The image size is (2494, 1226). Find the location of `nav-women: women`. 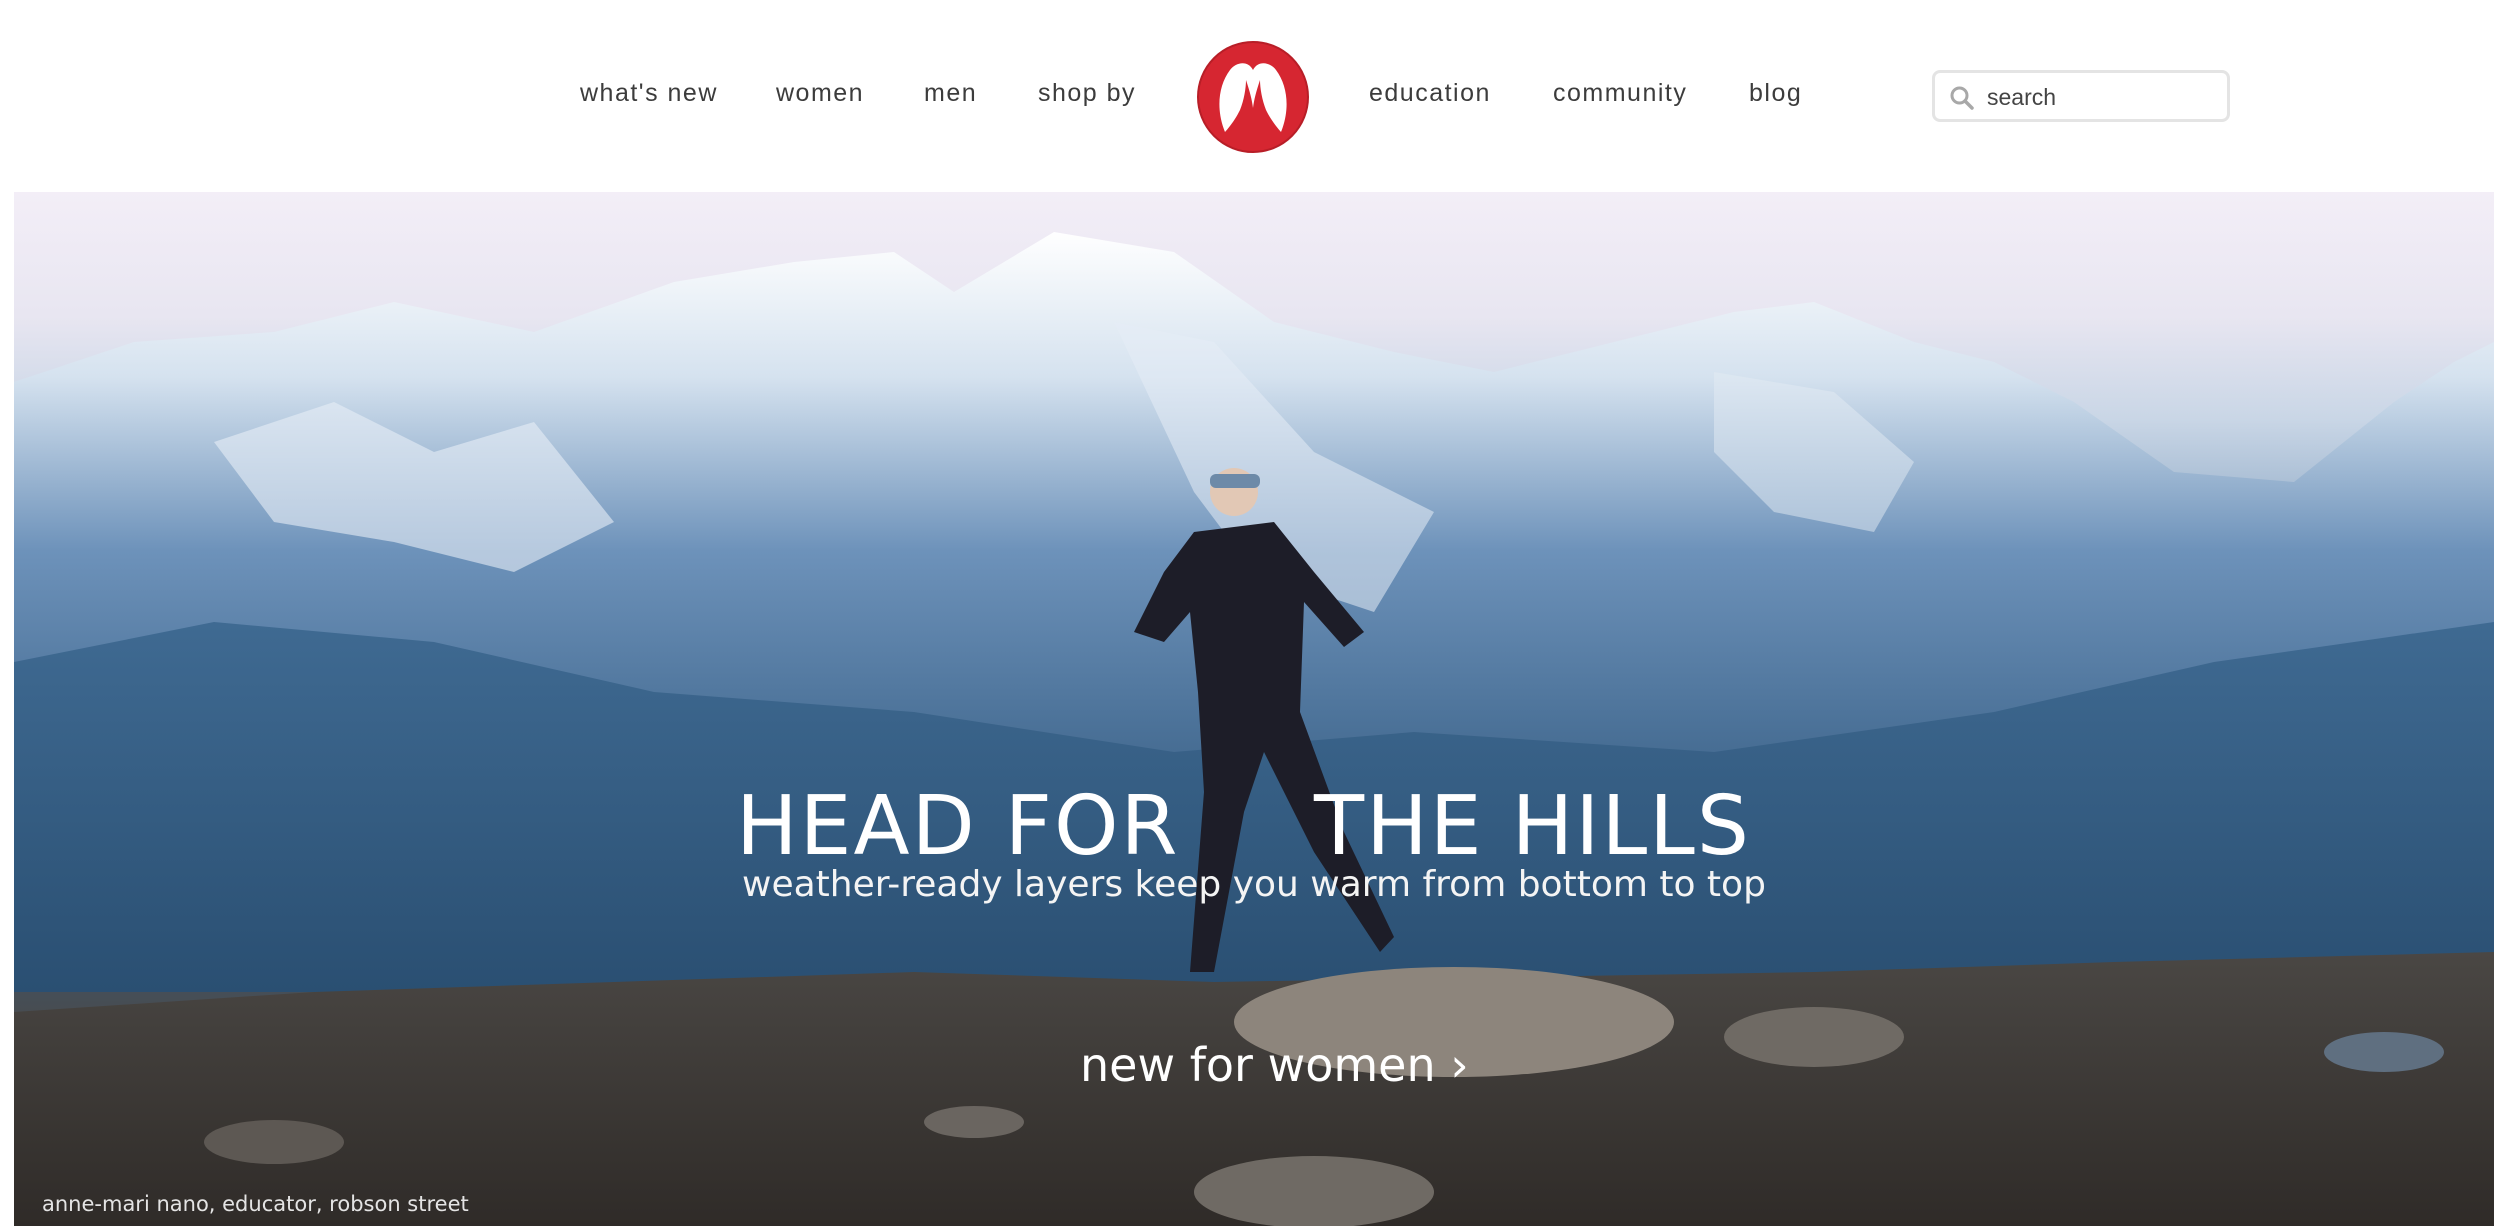

nav-women: women is located at coordinates (820, 93).